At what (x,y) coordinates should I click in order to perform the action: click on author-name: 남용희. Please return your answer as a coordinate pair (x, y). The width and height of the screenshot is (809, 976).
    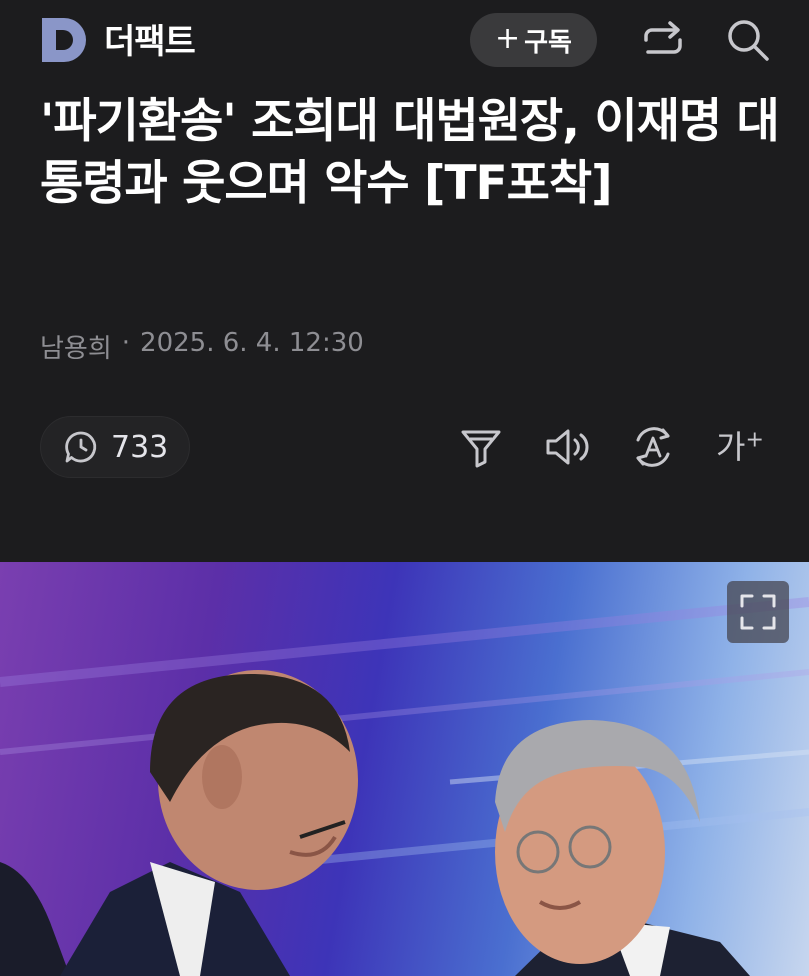
    Looking at the image, I should click on (76, 346).